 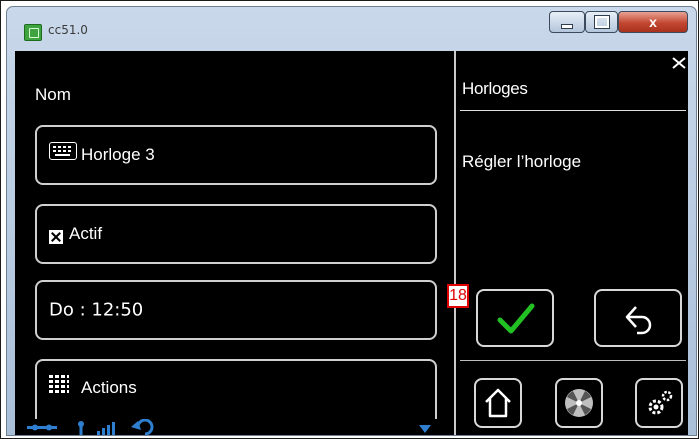 I want to click on schedule-field: Do : 12:50, so click(x=236, y=310).